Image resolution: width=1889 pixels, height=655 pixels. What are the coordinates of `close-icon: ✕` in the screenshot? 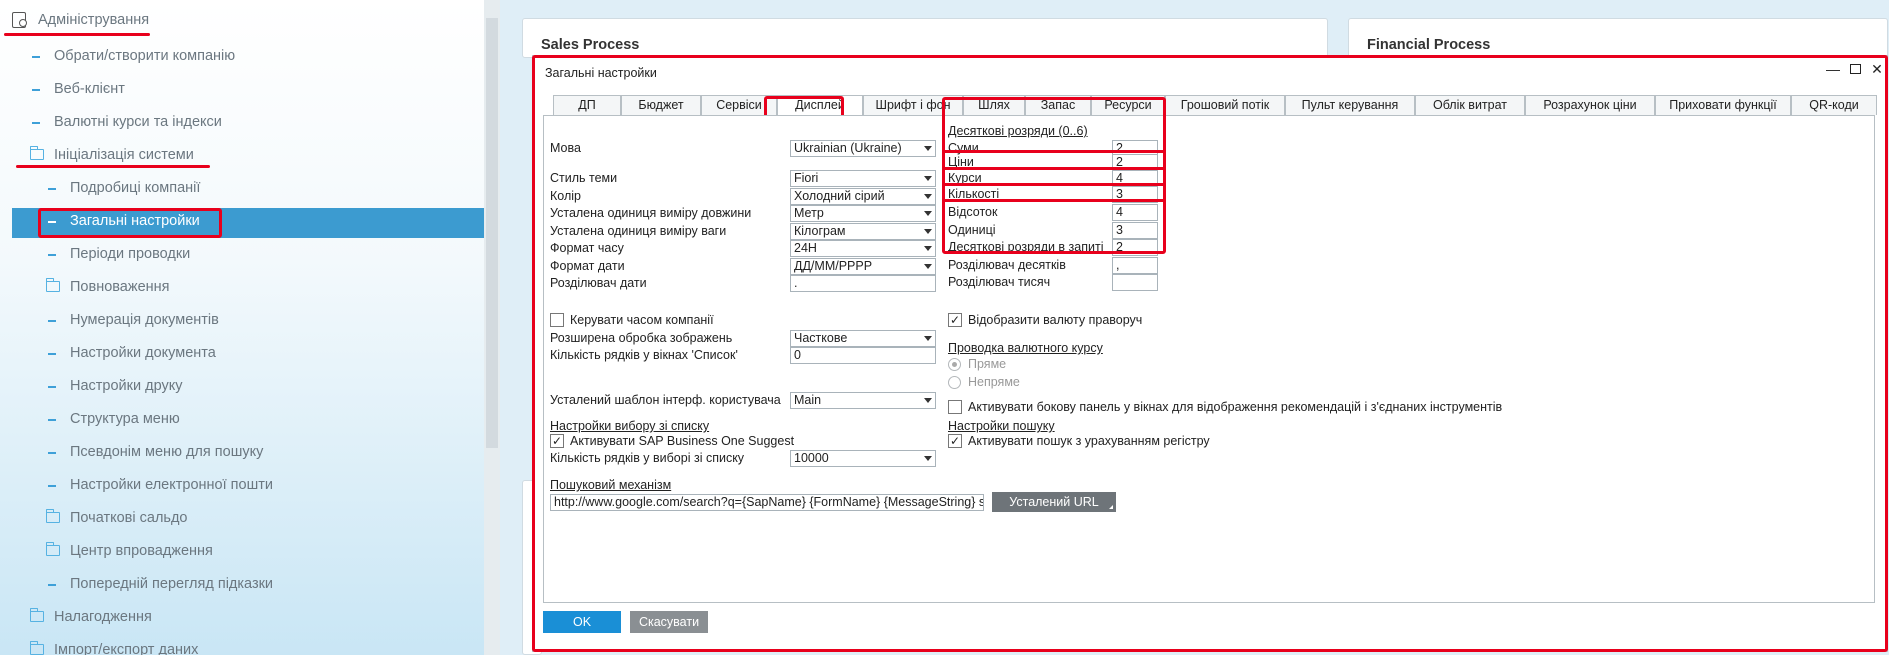 It's located at (1877, 69).